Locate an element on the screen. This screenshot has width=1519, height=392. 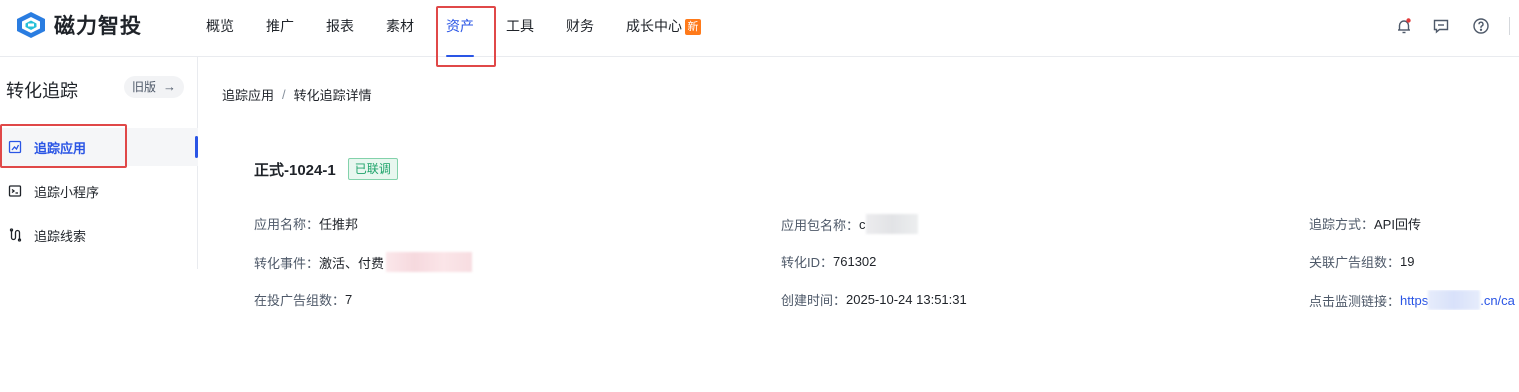
message-icon is located at coordinates (1441, 26).